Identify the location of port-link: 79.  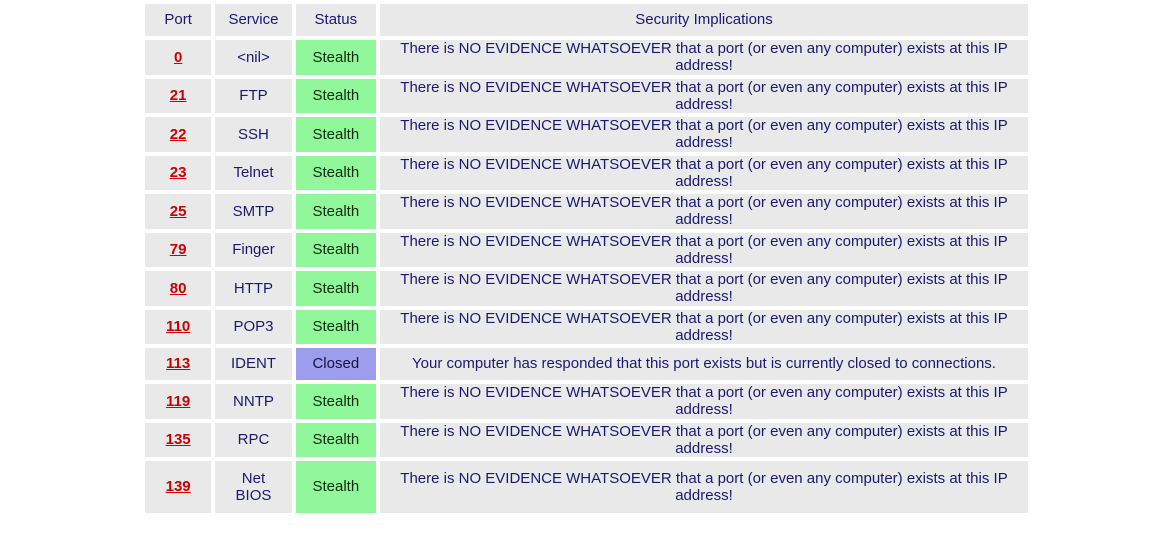
(178, 249).